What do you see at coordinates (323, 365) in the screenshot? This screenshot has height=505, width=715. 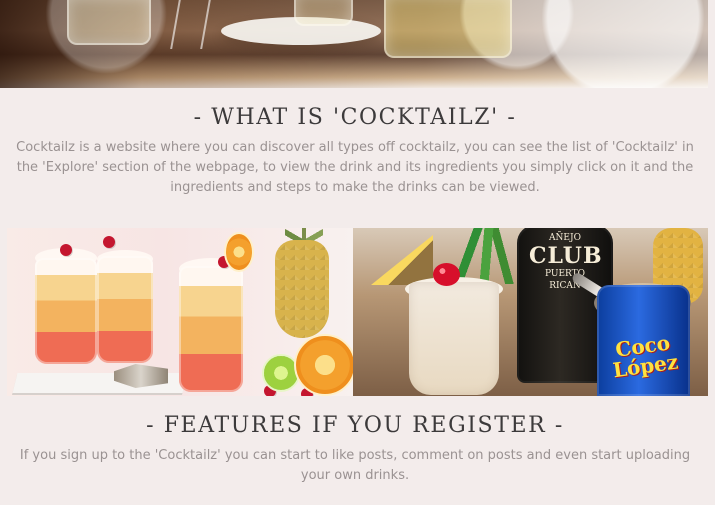 I see `orange-slice` at bounding box center [323, 365].